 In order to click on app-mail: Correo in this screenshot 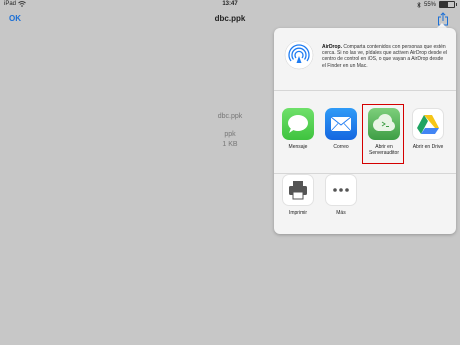, I will do `click(341, 129)`.